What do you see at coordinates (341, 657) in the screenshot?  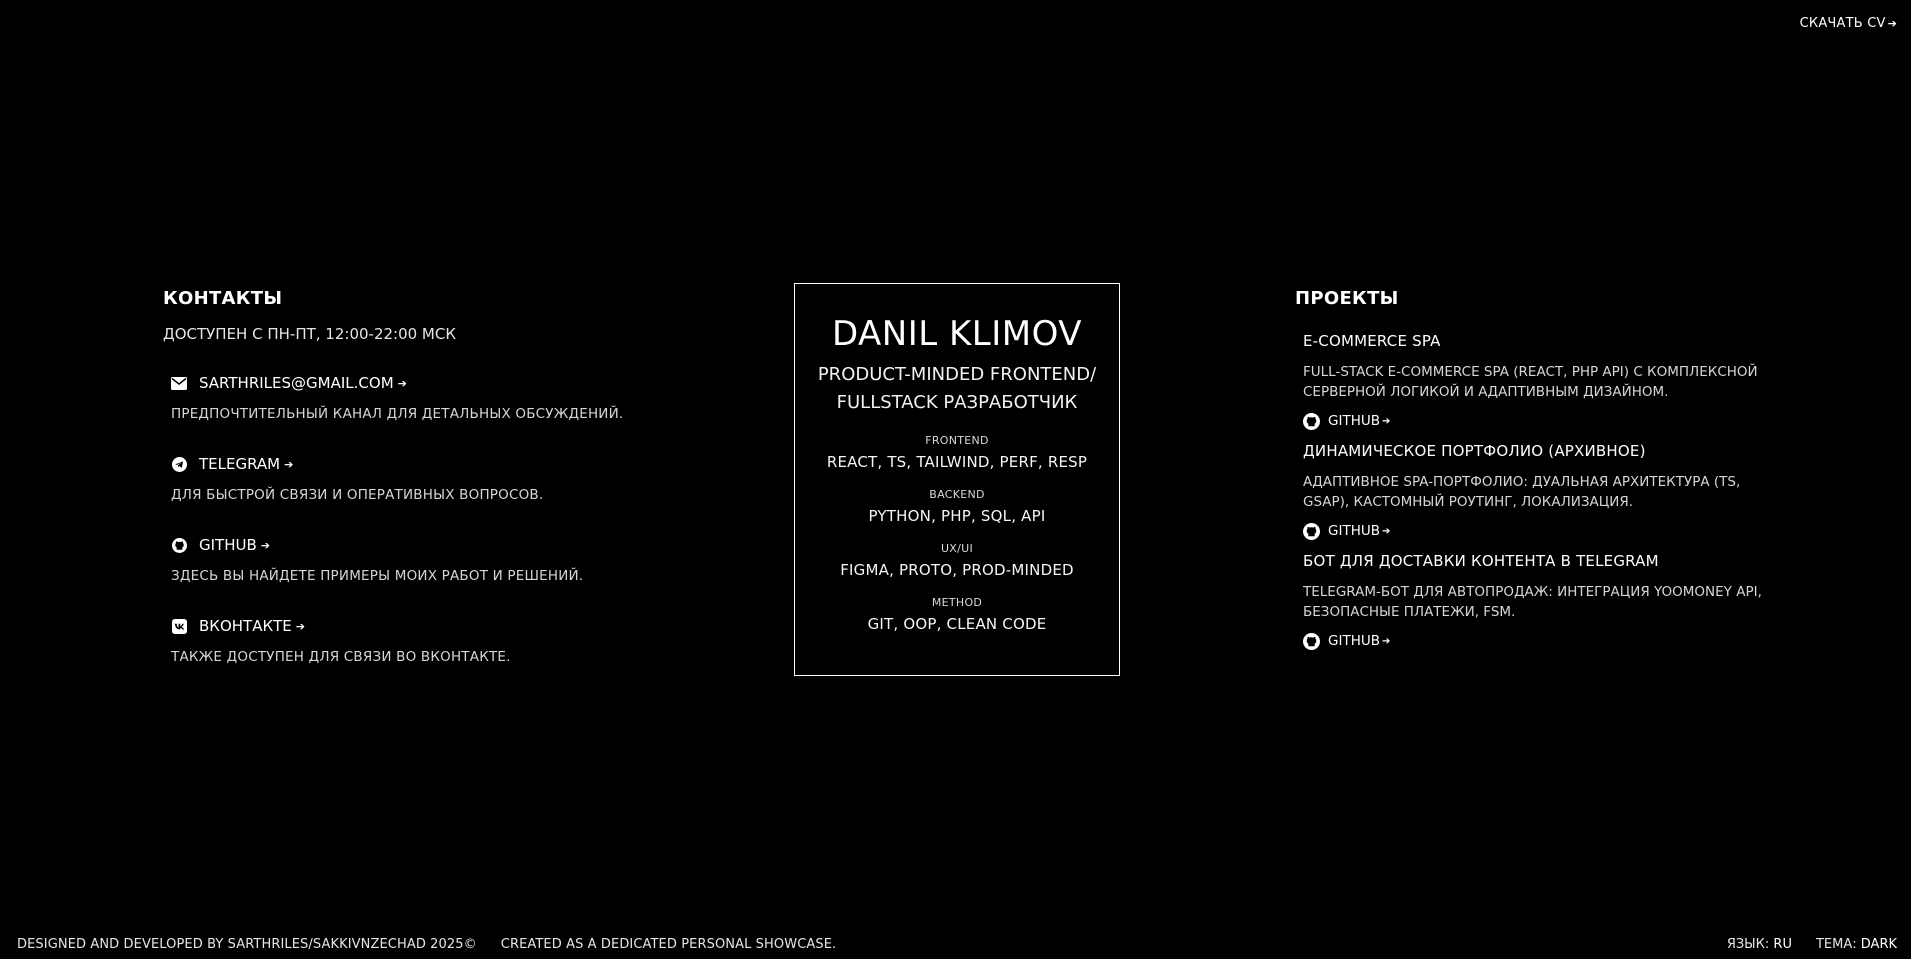 I see `vk-description: ТАКЖЕ ДОСТУПЕН ДЛЯ СВЯЗИ ВО ВКОНТАКТЕ.` at bounding box center [341, 657].